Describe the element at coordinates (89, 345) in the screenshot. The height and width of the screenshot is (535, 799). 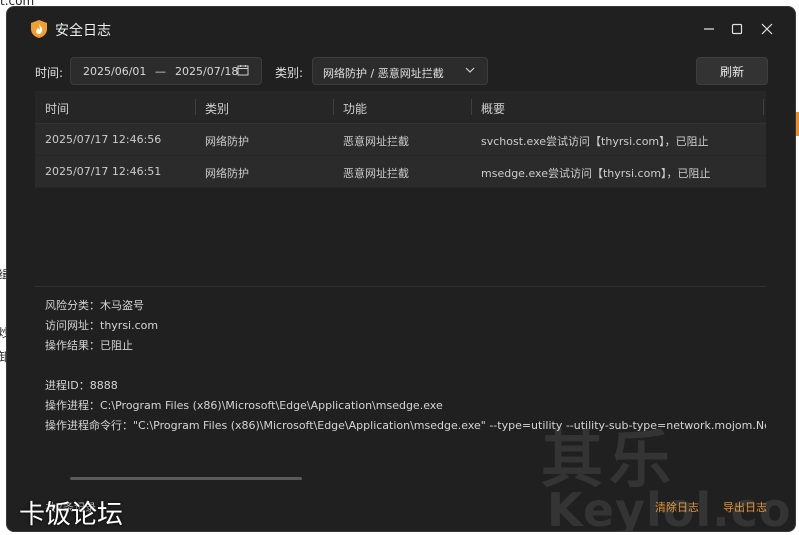
I see `detail-result: 操作结果：已阻止` at that location.